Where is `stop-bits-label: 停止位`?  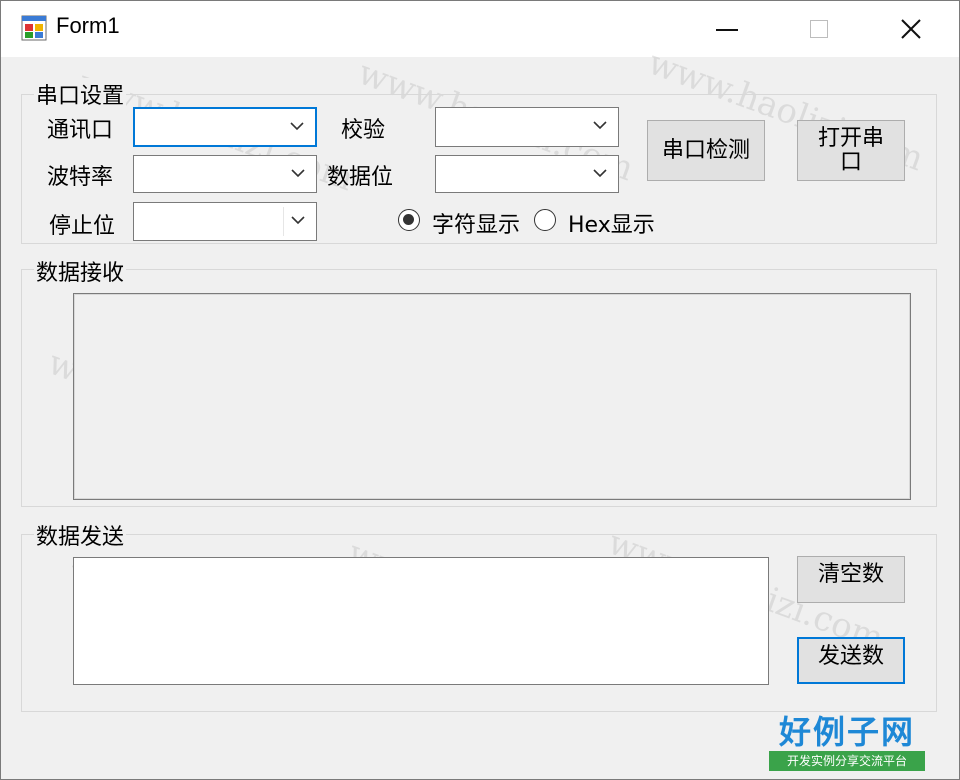
stop-bits-label: 停止位 is located at coordinates (82, 226).